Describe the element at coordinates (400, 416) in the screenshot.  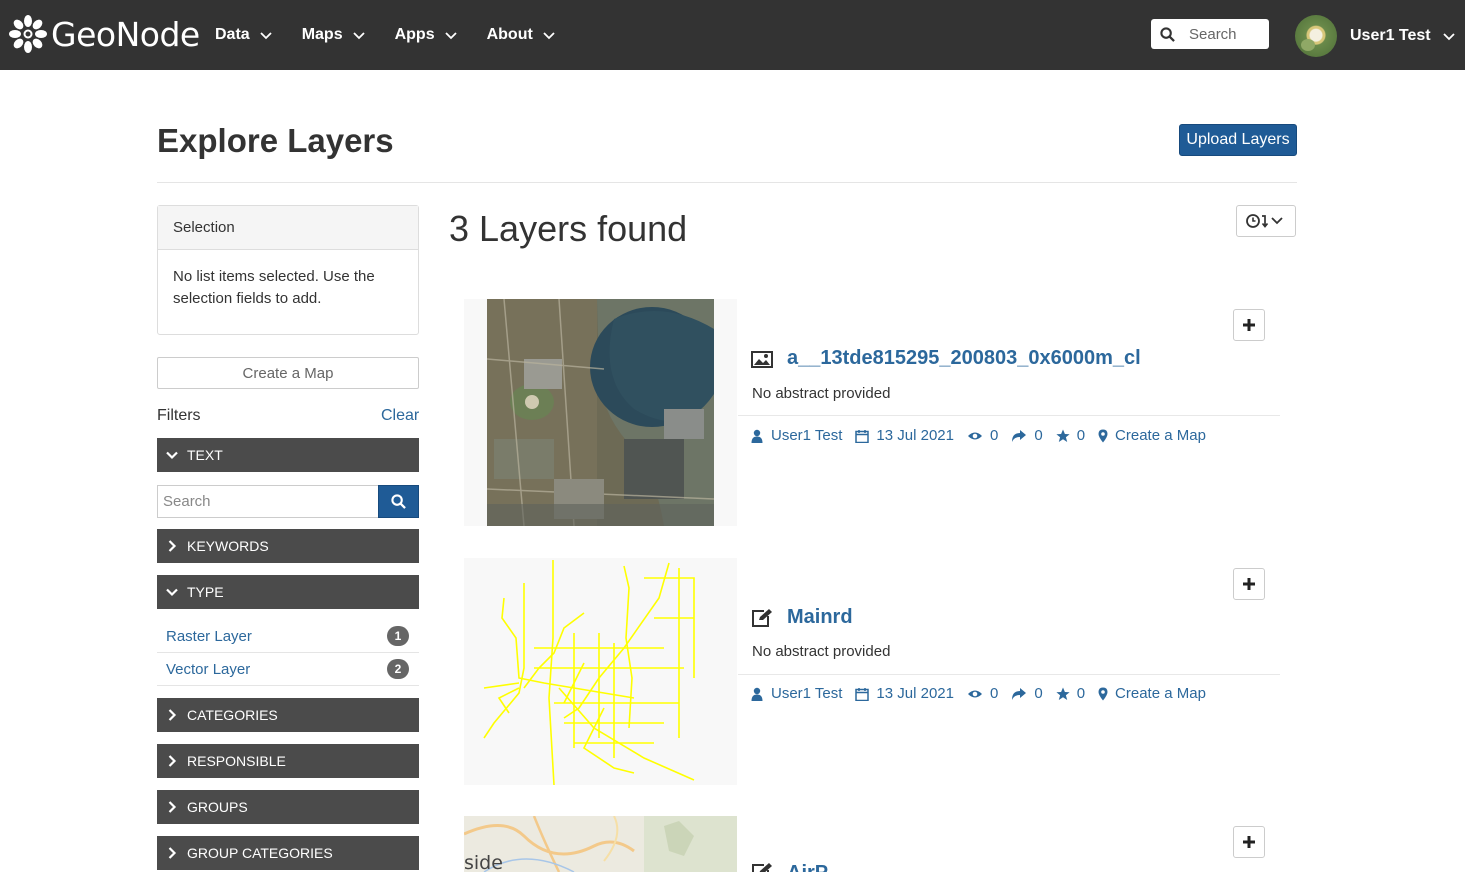
I see `clear-filters-link: Clear` at that location.